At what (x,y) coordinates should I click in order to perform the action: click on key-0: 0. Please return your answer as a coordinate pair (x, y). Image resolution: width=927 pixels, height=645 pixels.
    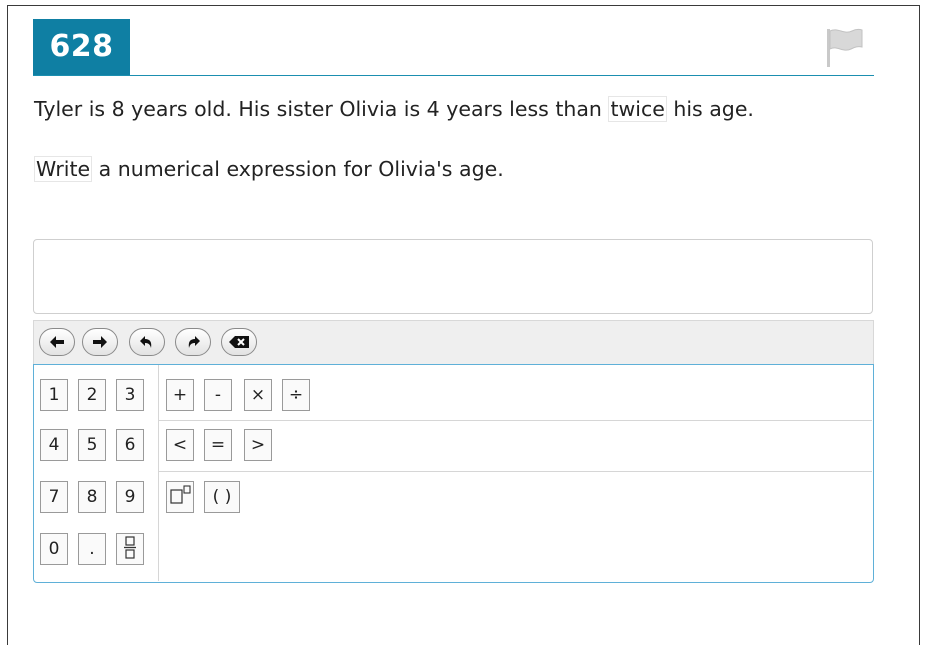
    Looking at the image, I should click on (54, 549).